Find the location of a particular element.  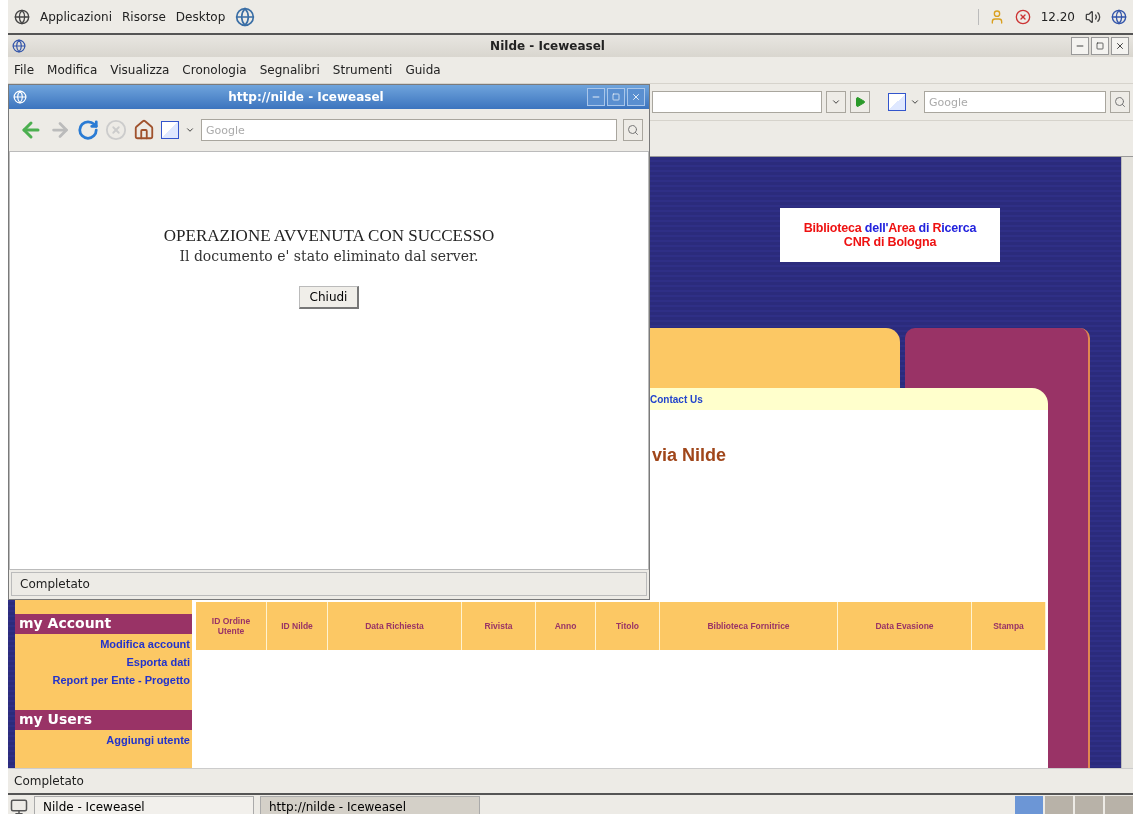

sidebar-link: Esporta dati is located at coordinates (144, 663).